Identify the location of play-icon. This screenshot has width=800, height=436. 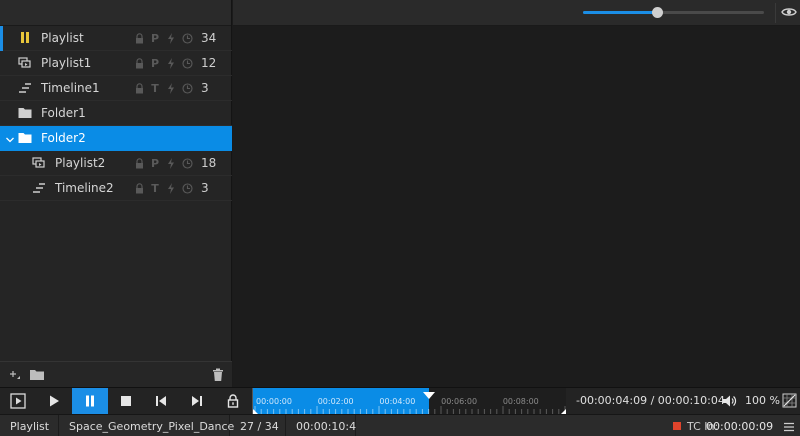
(54, 401).